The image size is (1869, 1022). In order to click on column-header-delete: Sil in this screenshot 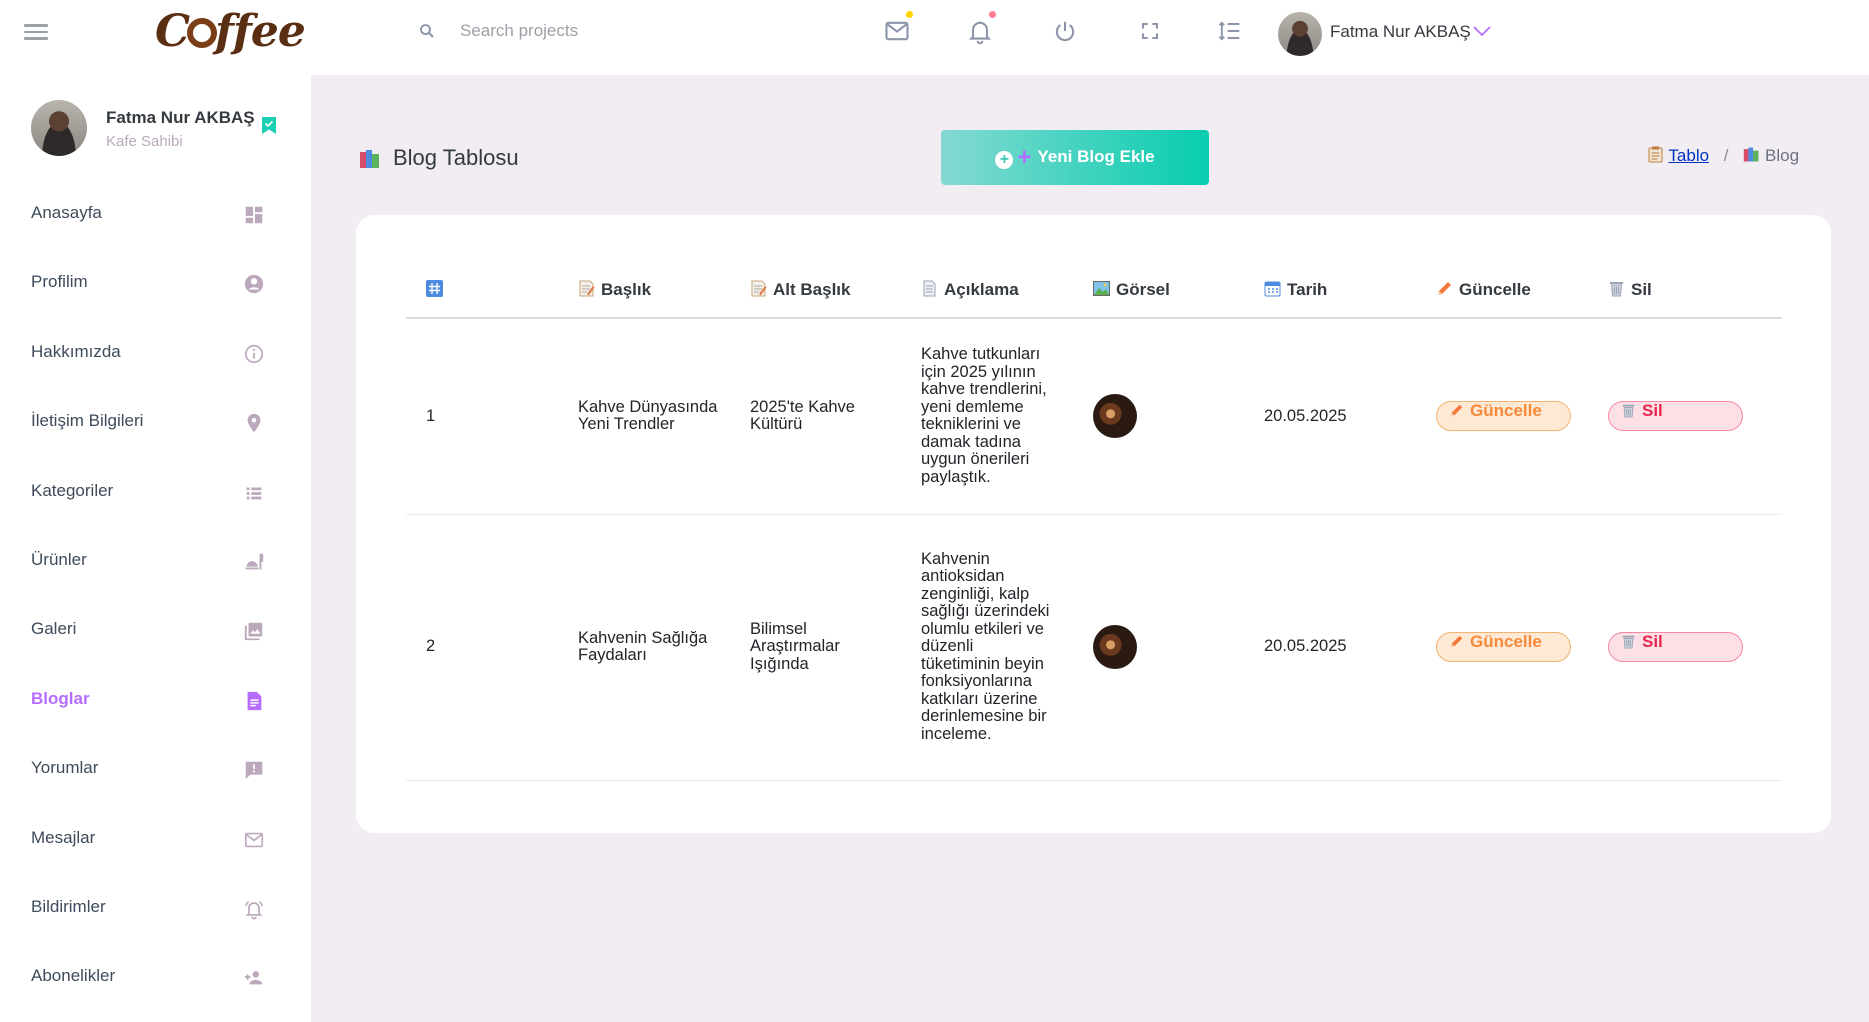, I will do `click(1695, 291)`.